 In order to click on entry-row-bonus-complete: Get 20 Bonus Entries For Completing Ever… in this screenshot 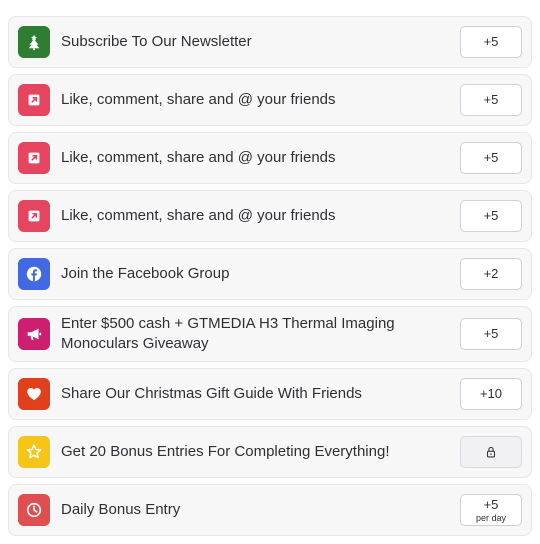, I will do `click(270, 452)`.